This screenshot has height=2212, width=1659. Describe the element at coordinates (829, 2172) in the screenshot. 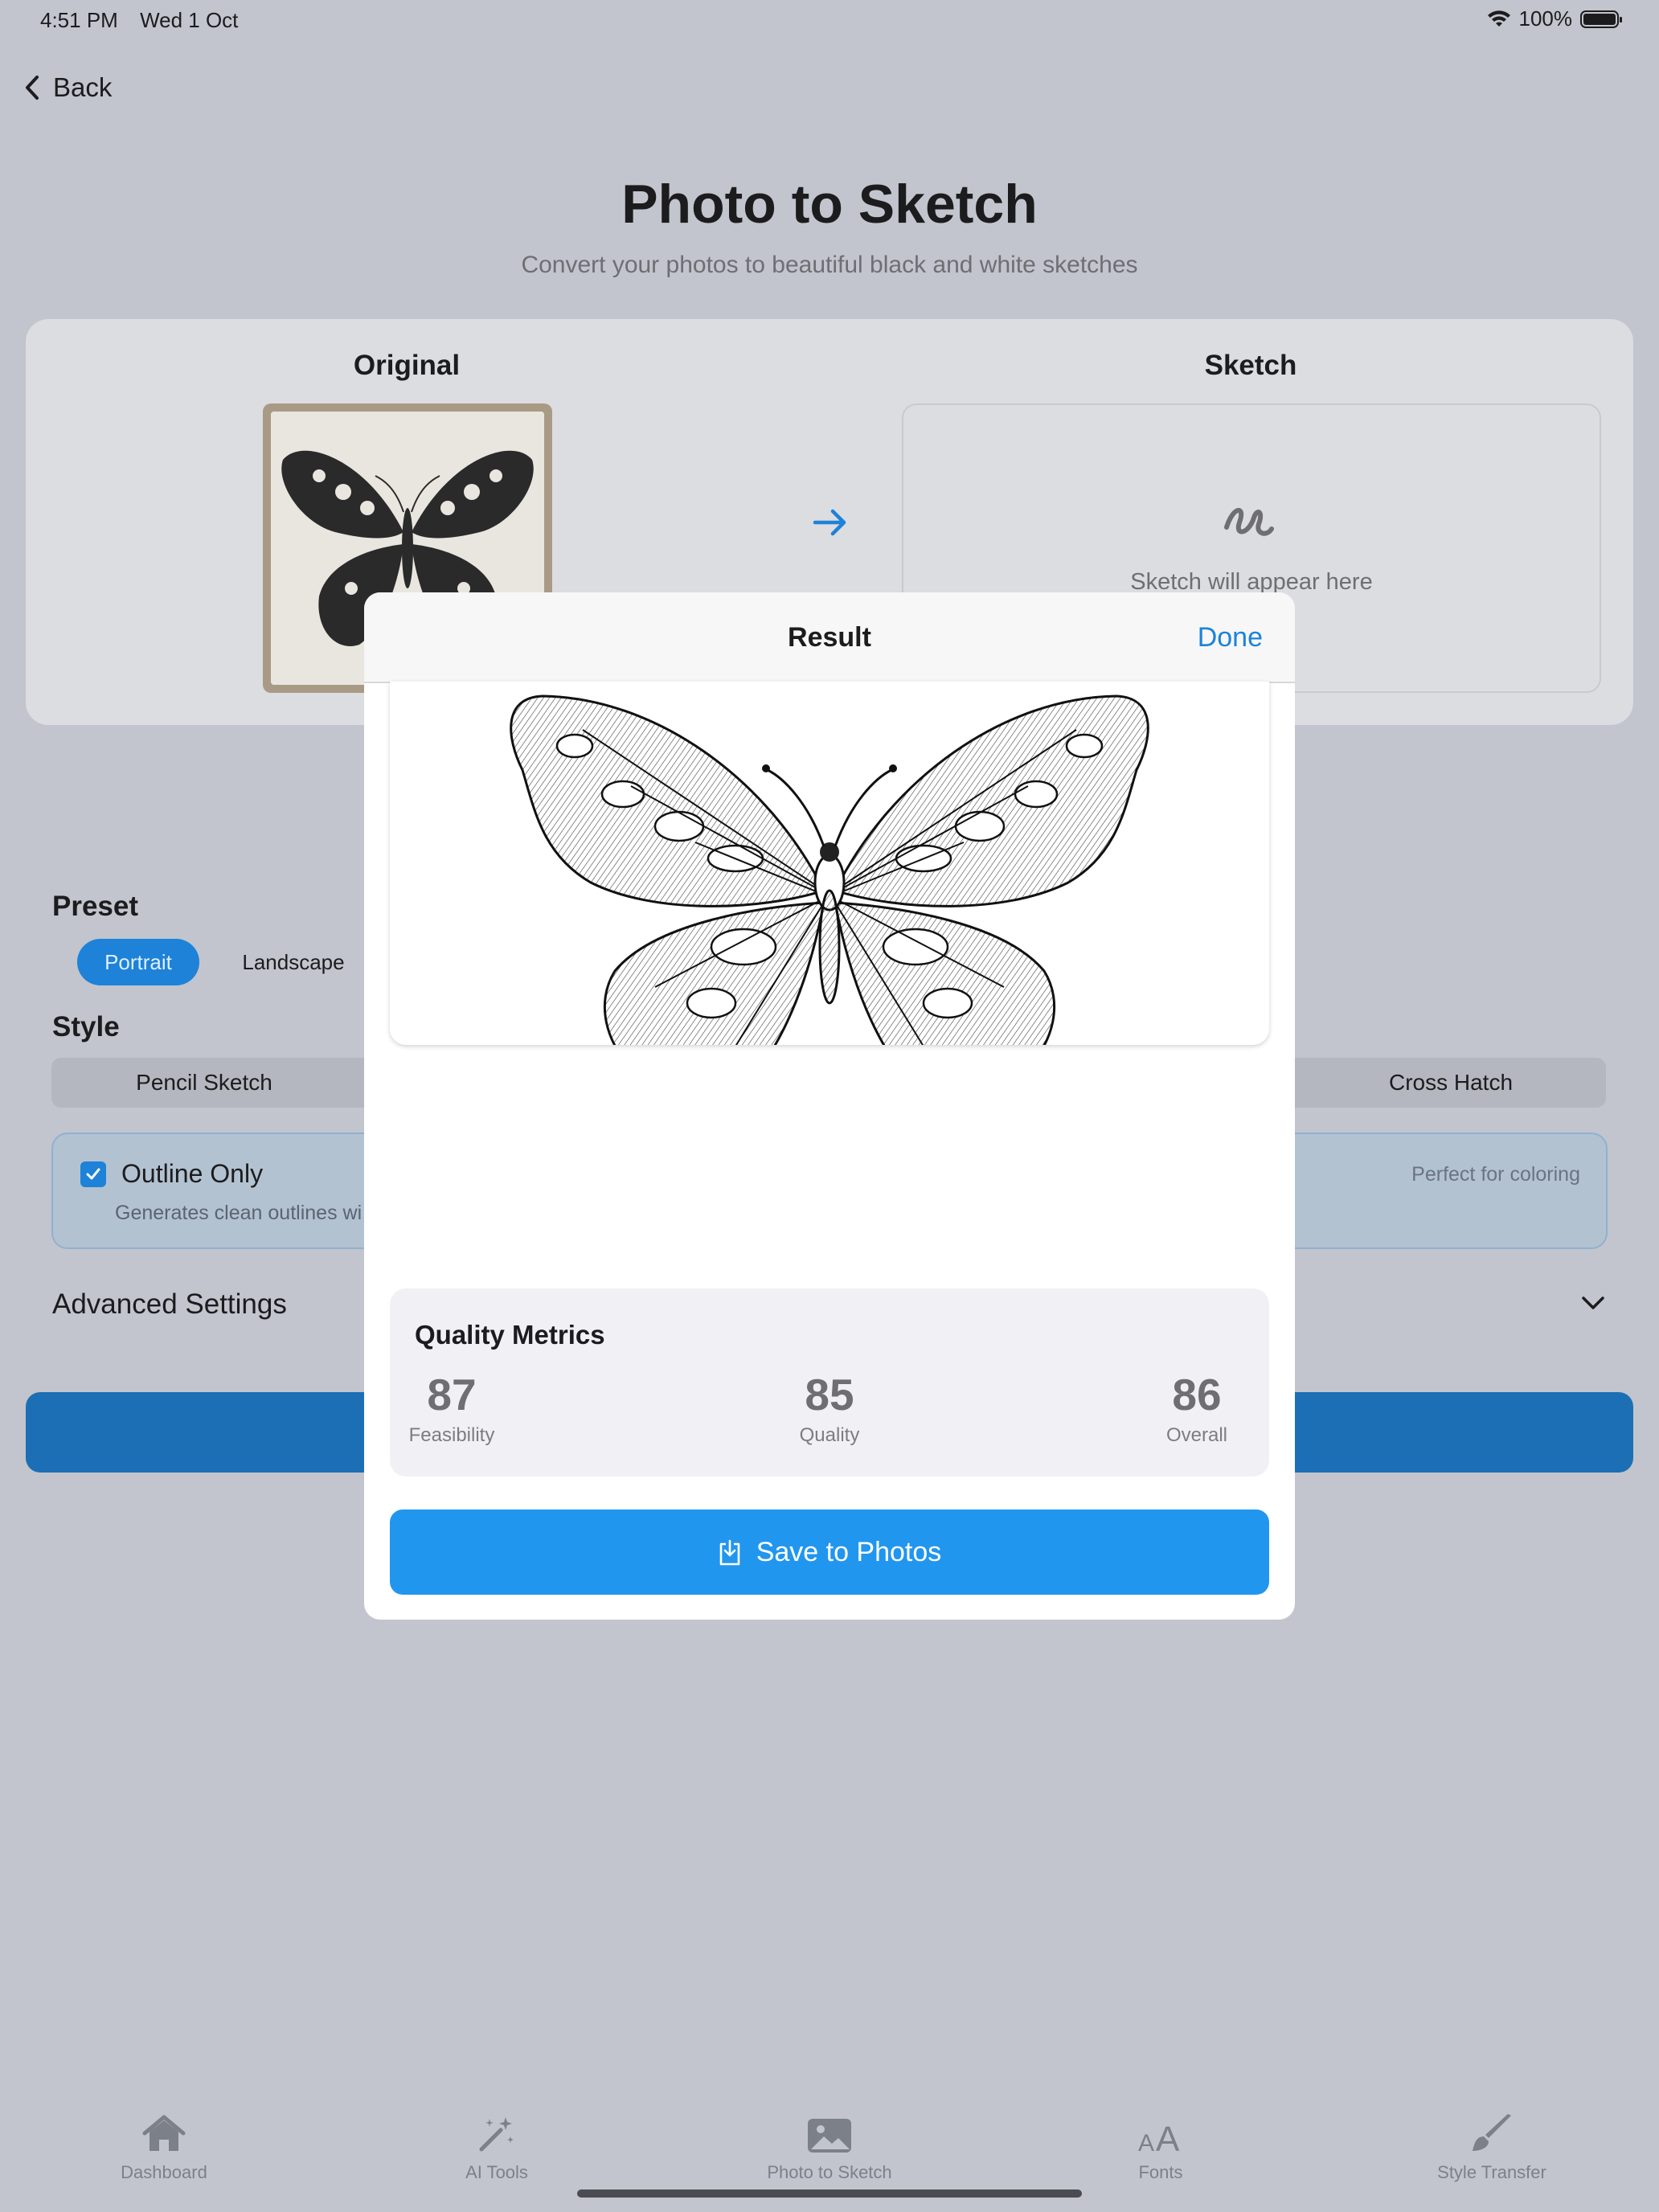

I see `tab-label: Photo to Sketch` at that location.